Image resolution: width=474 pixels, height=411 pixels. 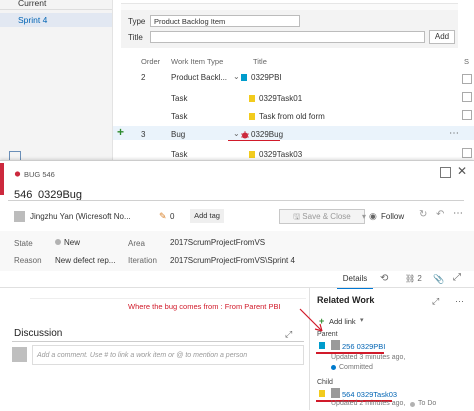 I want to click on separator, so click(x=168, y=298).